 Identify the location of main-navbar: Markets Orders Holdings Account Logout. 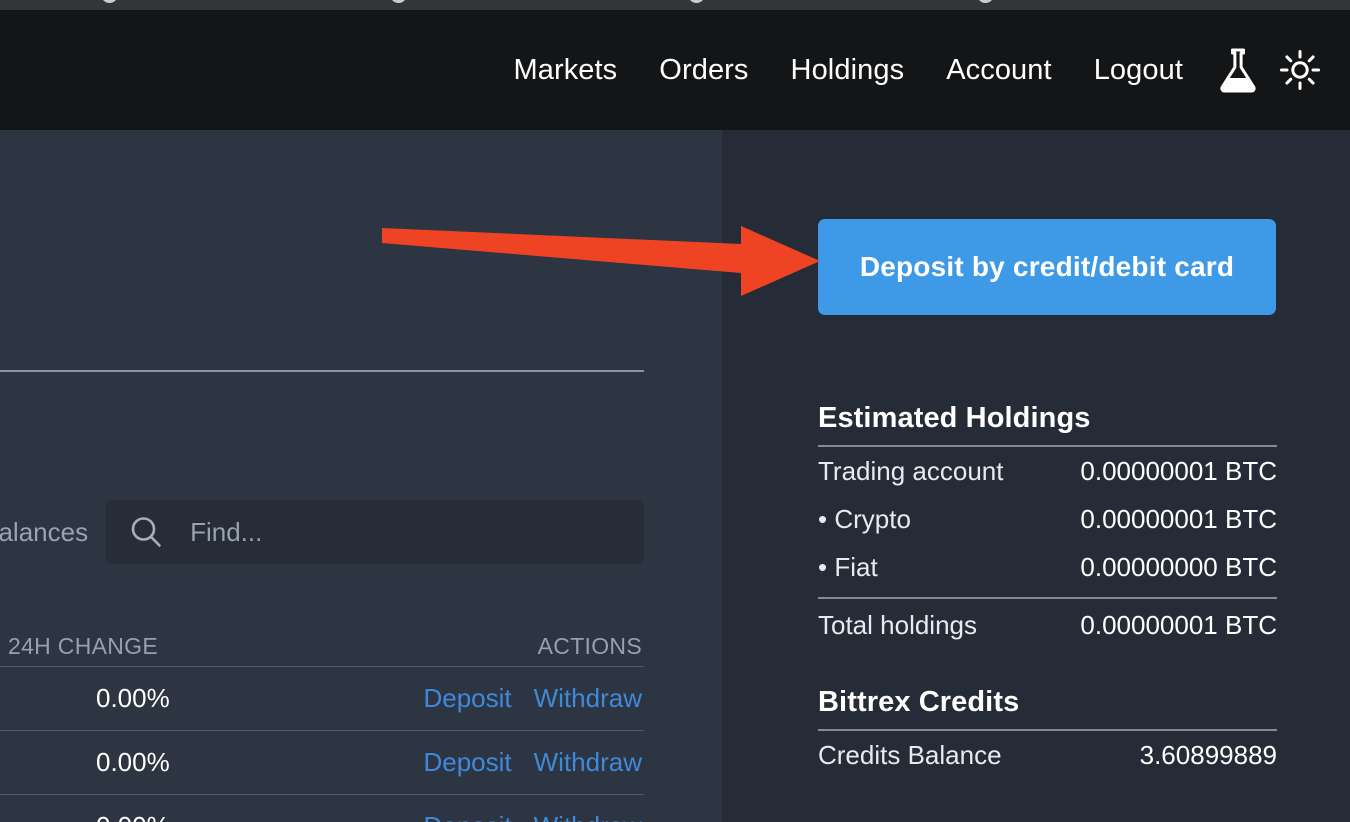
(675, 70).